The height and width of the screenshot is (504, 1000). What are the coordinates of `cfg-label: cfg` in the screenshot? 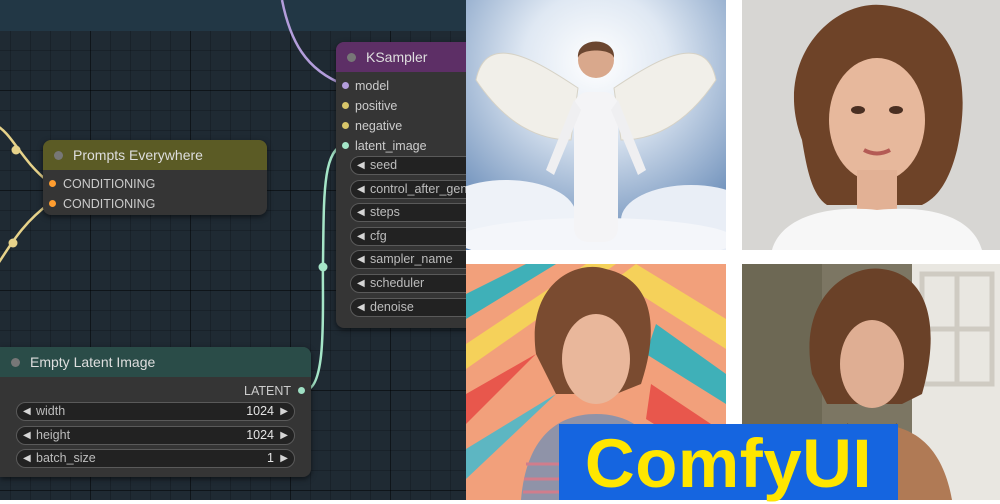 It's located at (378, 236).